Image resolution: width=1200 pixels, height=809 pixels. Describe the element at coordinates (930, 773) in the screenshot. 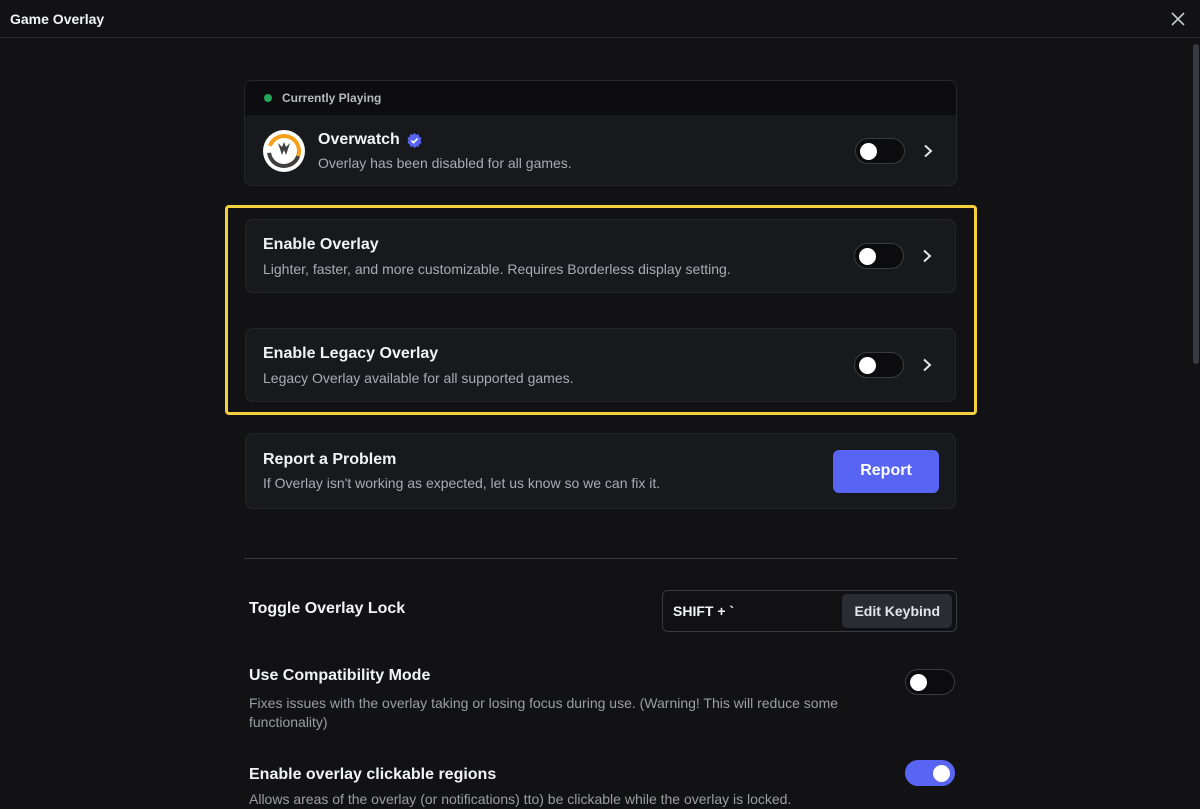

I see `clickable-regions-toggle` at that location.